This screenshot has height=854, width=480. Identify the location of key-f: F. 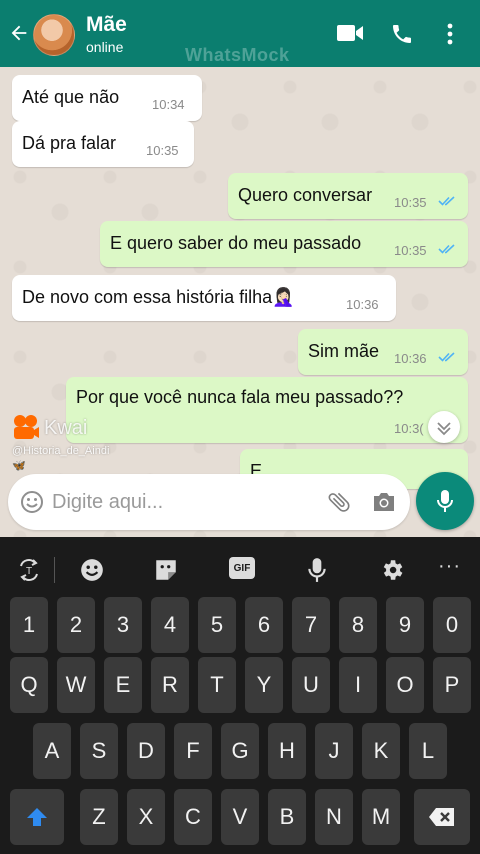
(193, 751).